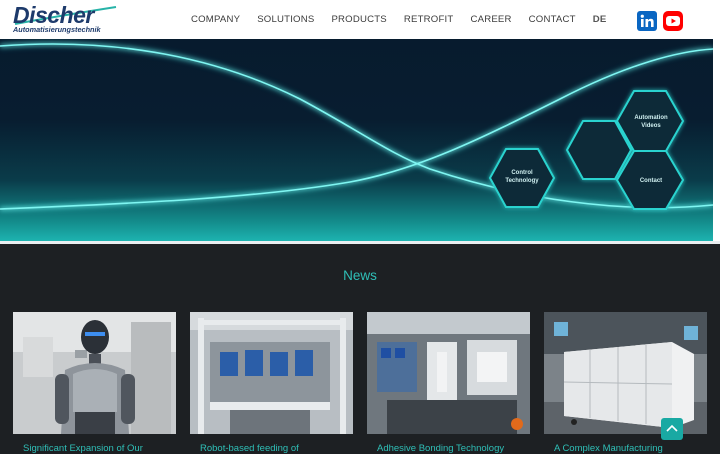  I want to click on logo-subtitle: Automatisierungstechnik, so click(57, 29).